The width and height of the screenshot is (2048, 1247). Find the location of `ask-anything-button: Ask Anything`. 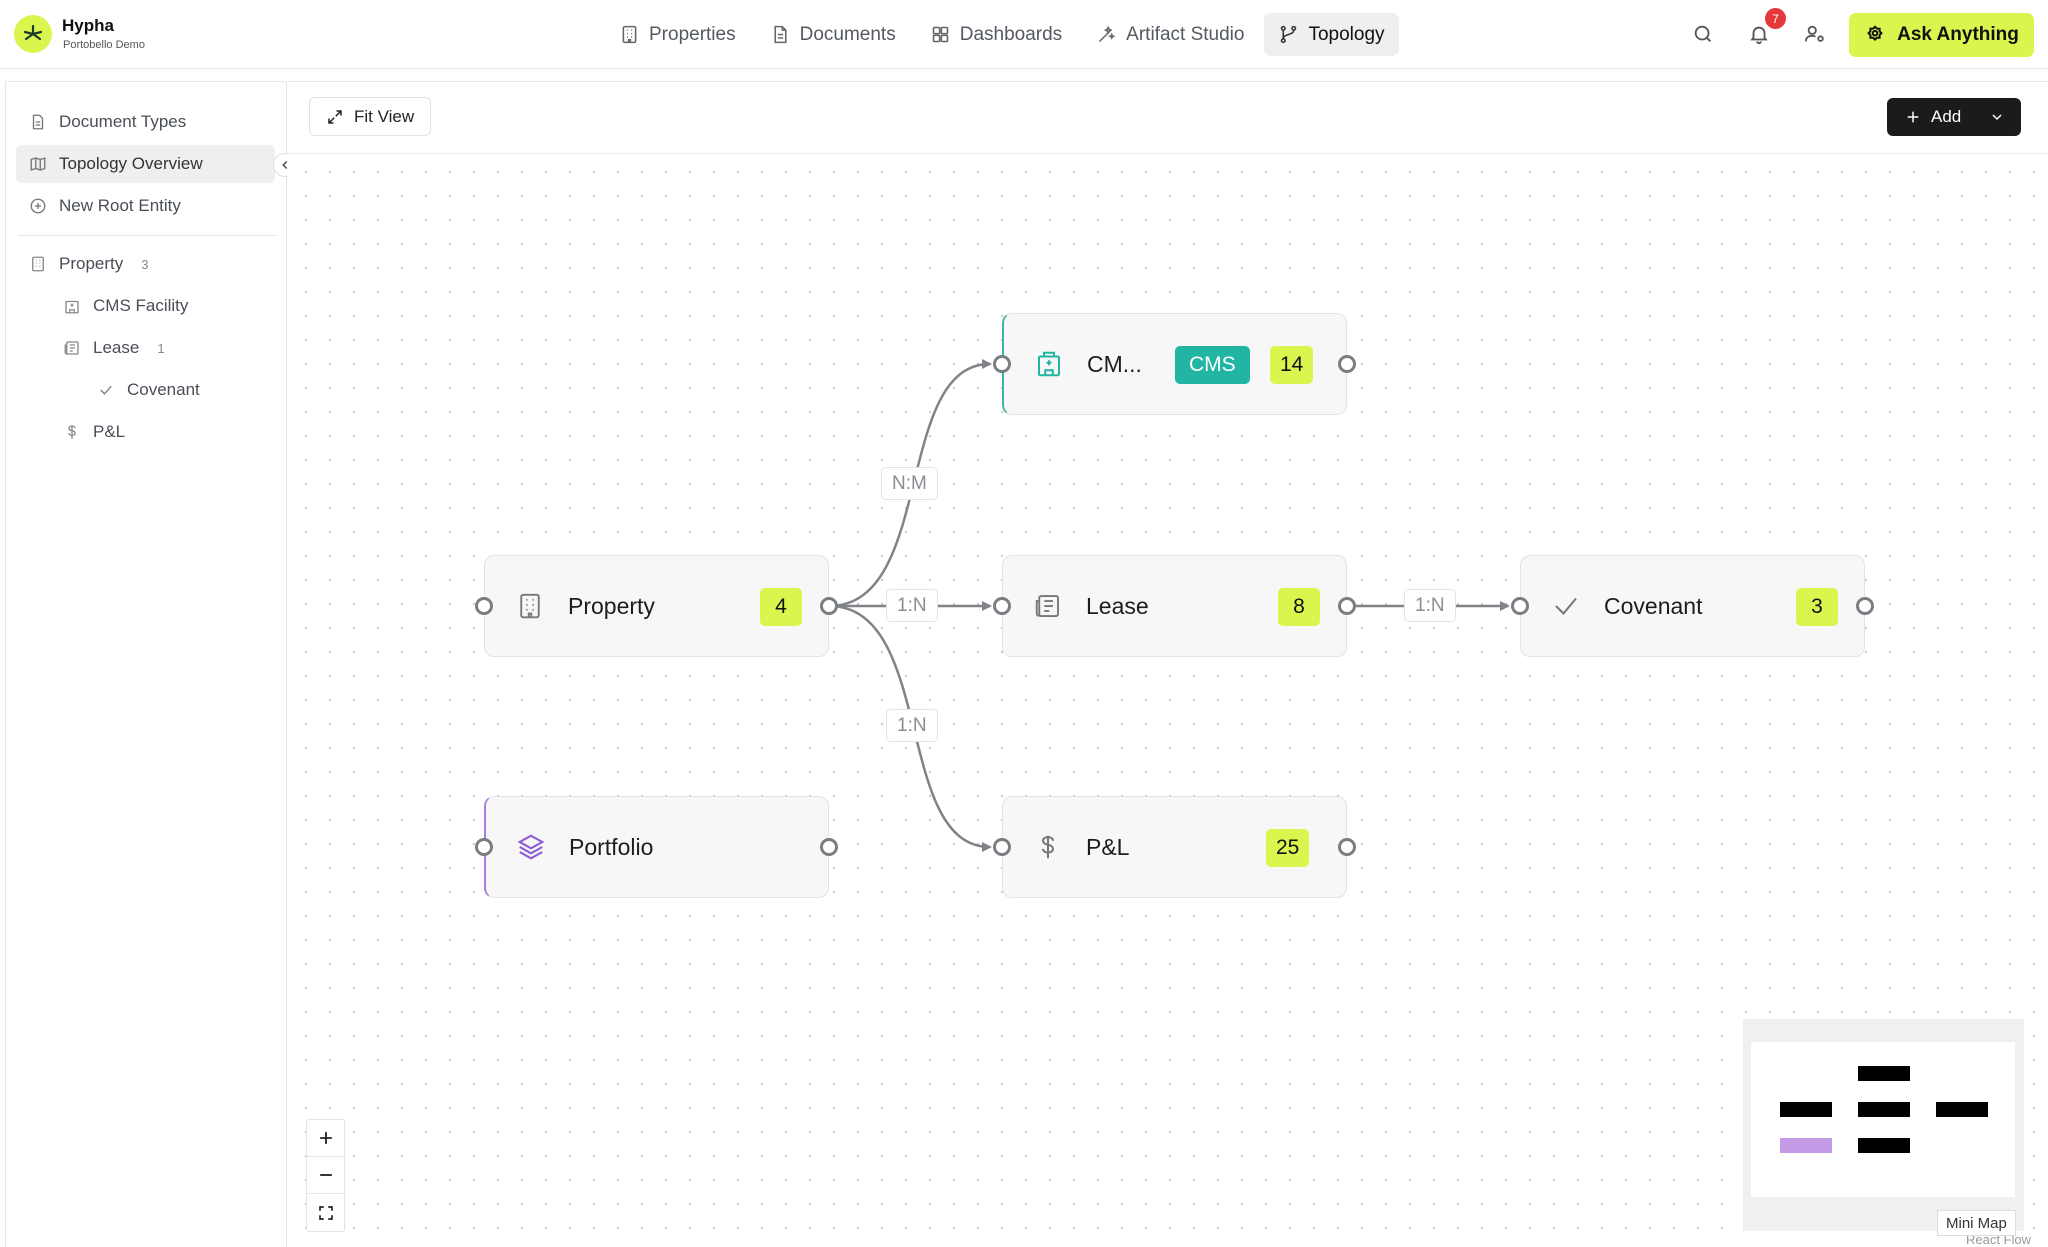

ask-anything-button: Ask Anything is located at coordinates (1941, 35).